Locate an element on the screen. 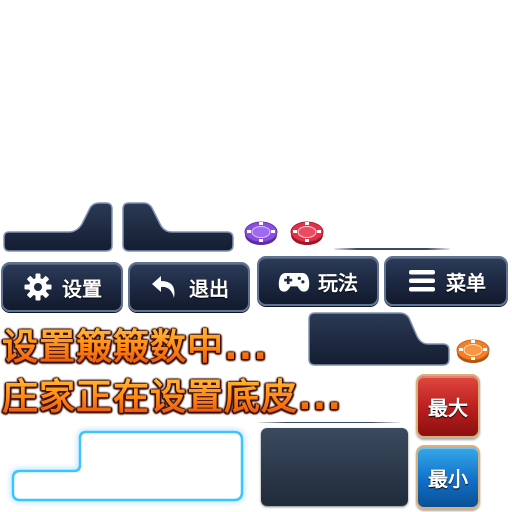 The image size is (512, 512). rules-button: 玩法 is located at coordinates (318, 281).